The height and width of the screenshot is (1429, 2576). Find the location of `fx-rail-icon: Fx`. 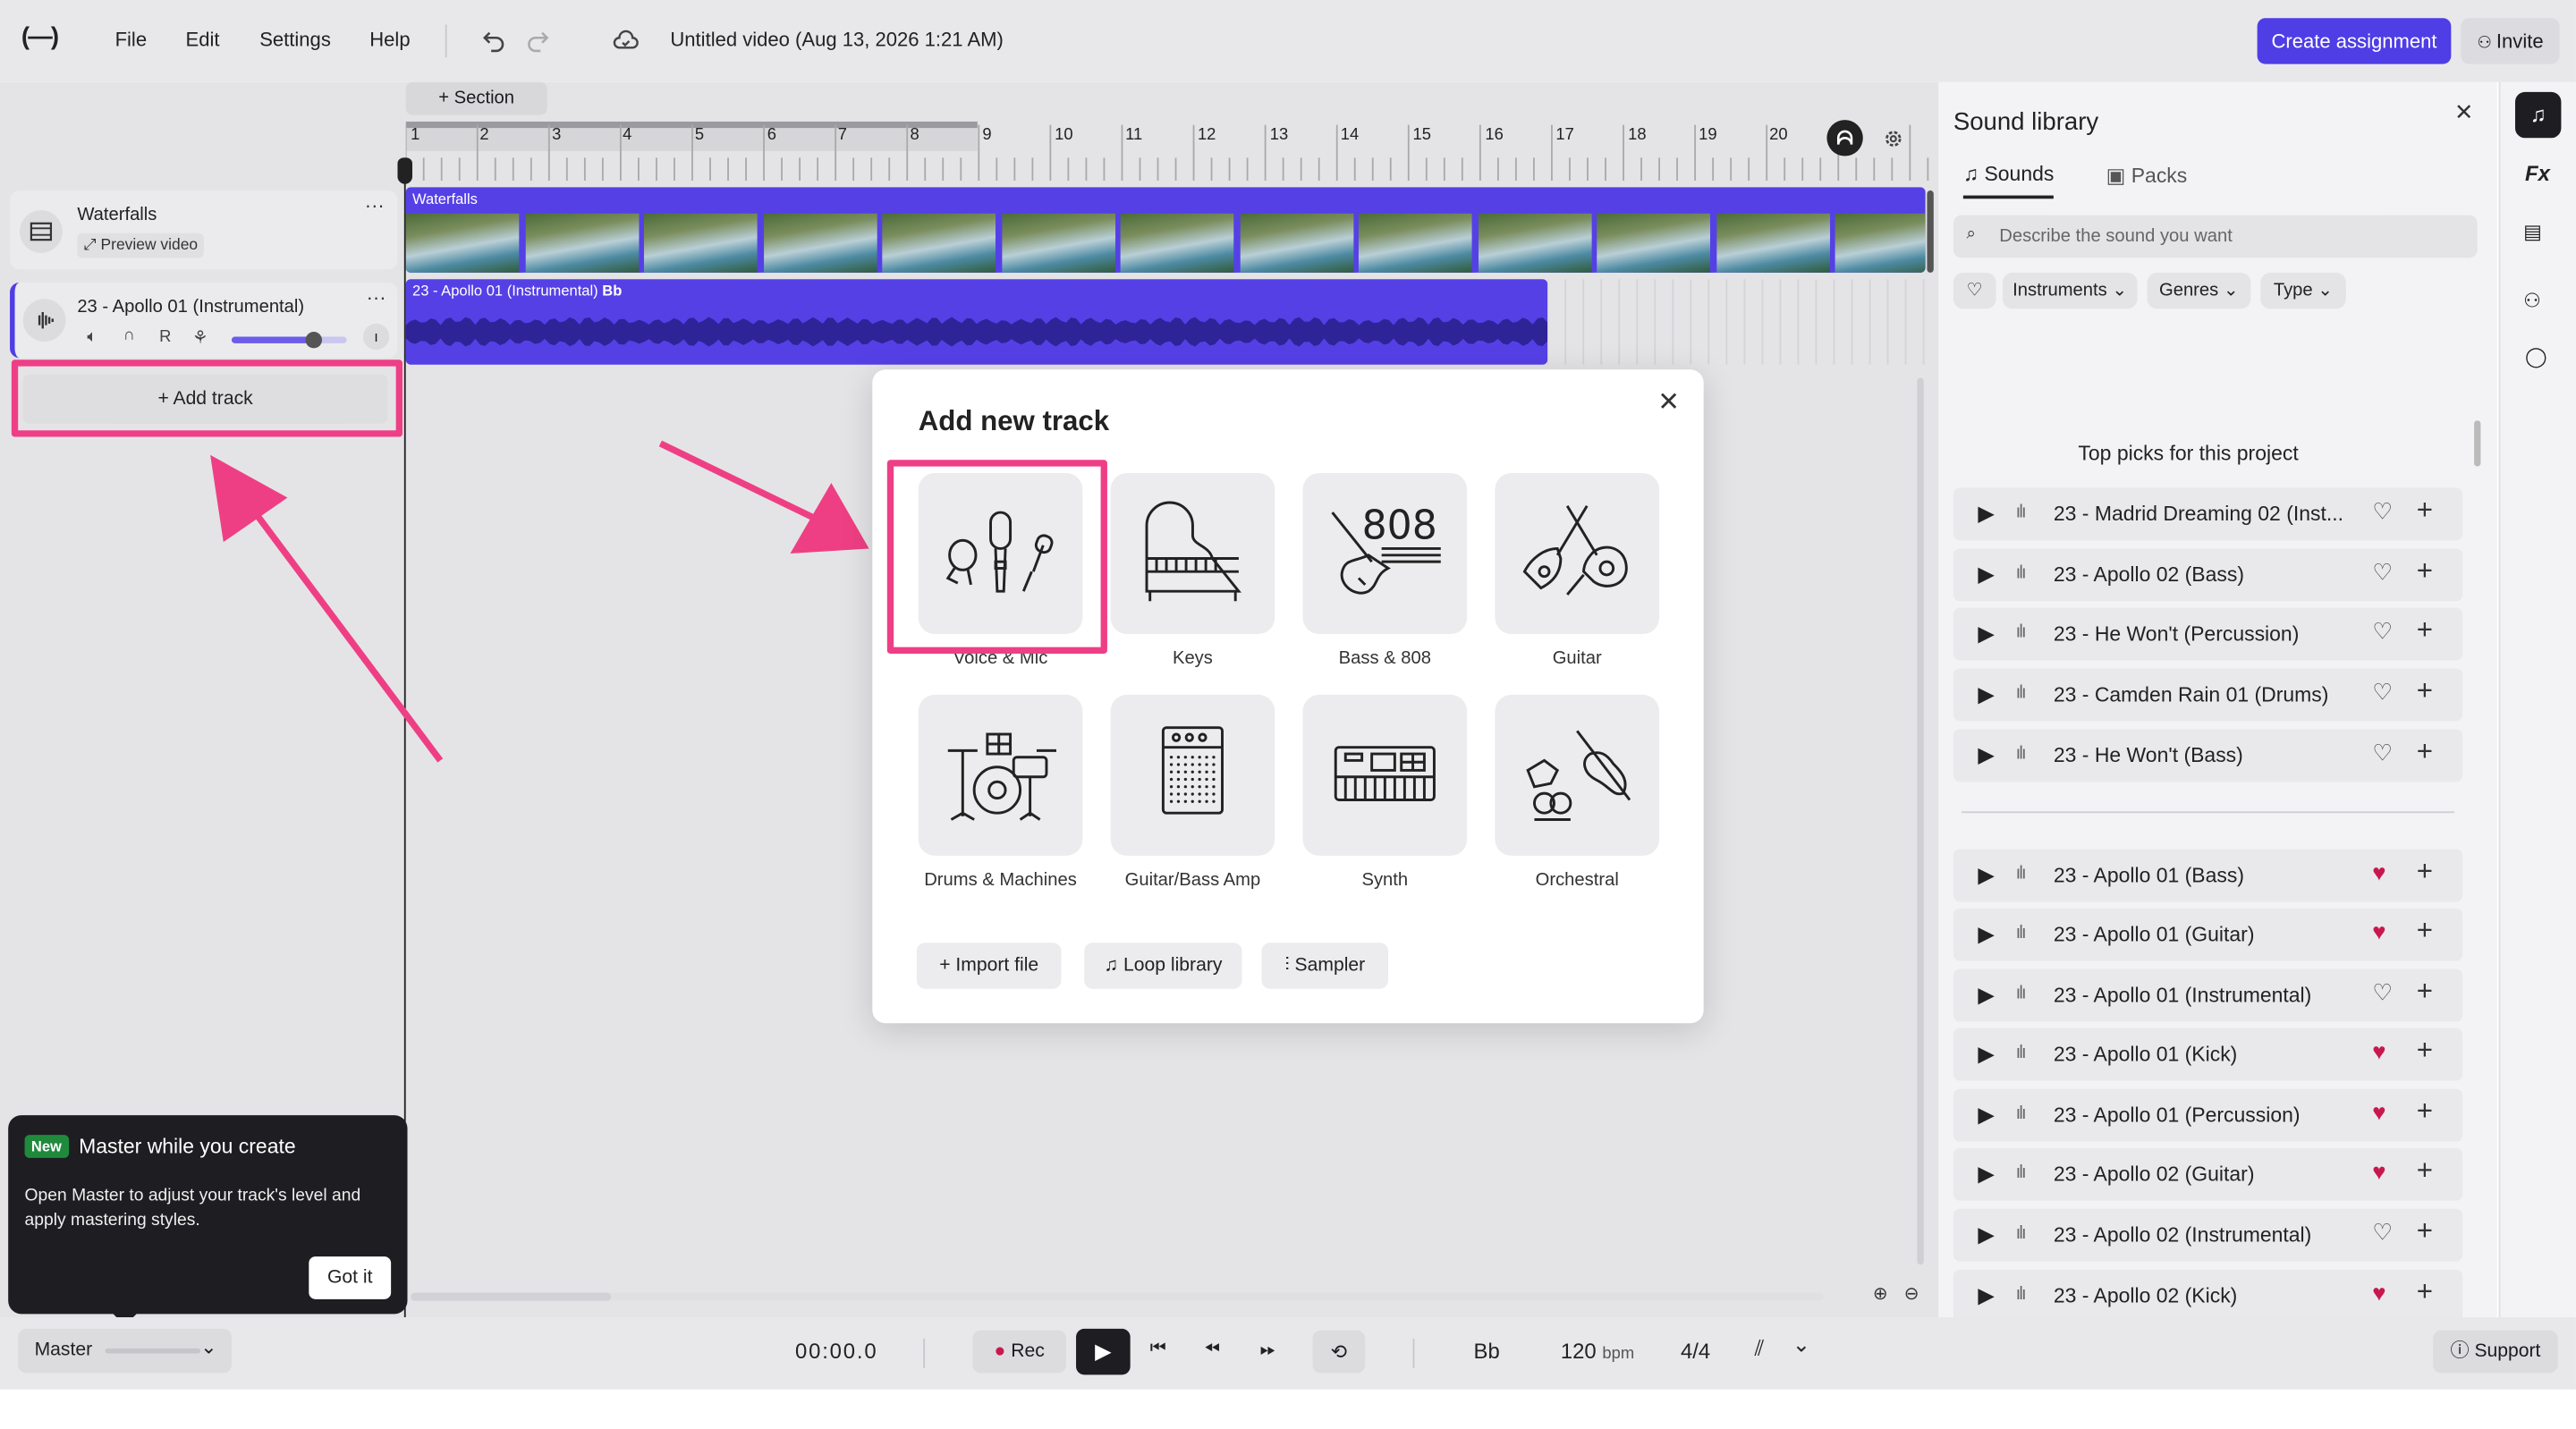

fx-rail-icon: Fx is located at coordinates (2537, 173).